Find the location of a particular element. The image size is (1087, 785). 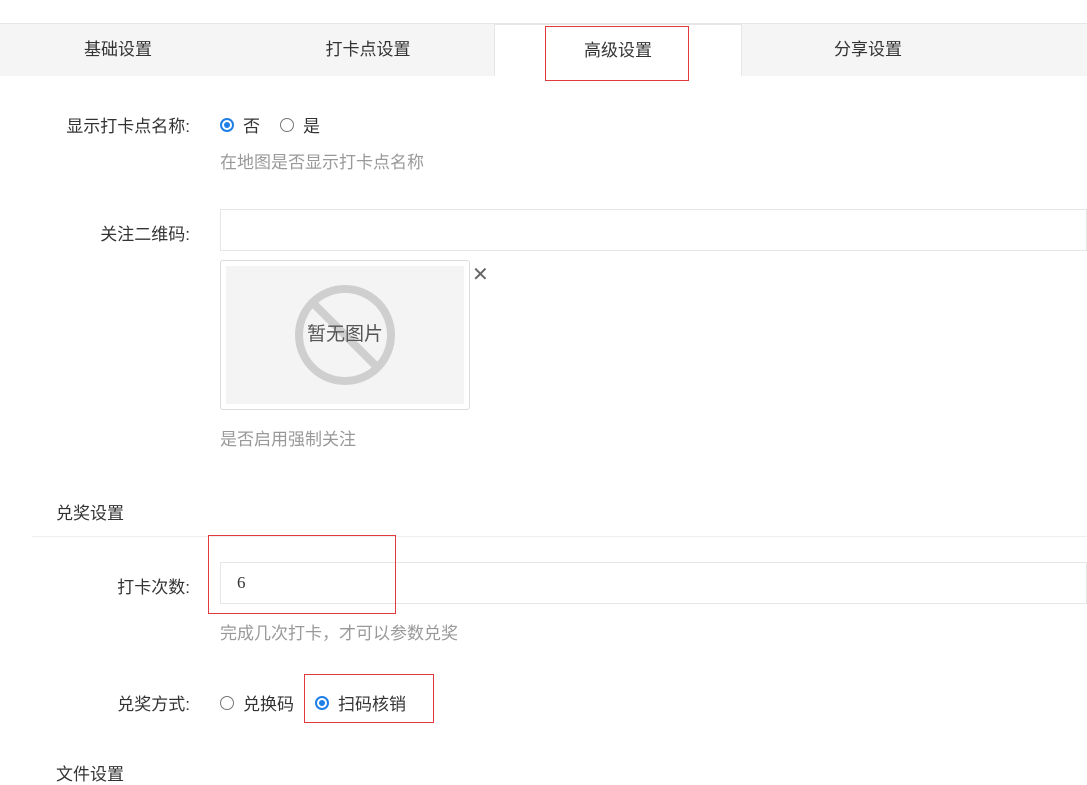

show-name-label: 显示打卡点名称: is located at coordinates (128, 126).